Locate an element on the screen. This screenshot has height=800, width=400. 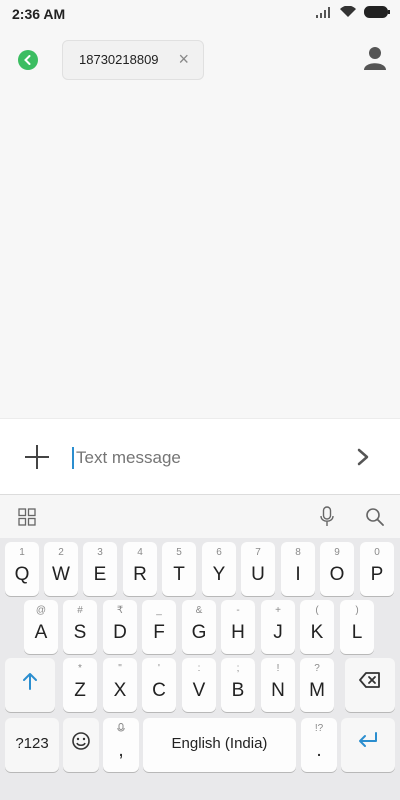
key-h: -H is located at coordinates (238, 627).